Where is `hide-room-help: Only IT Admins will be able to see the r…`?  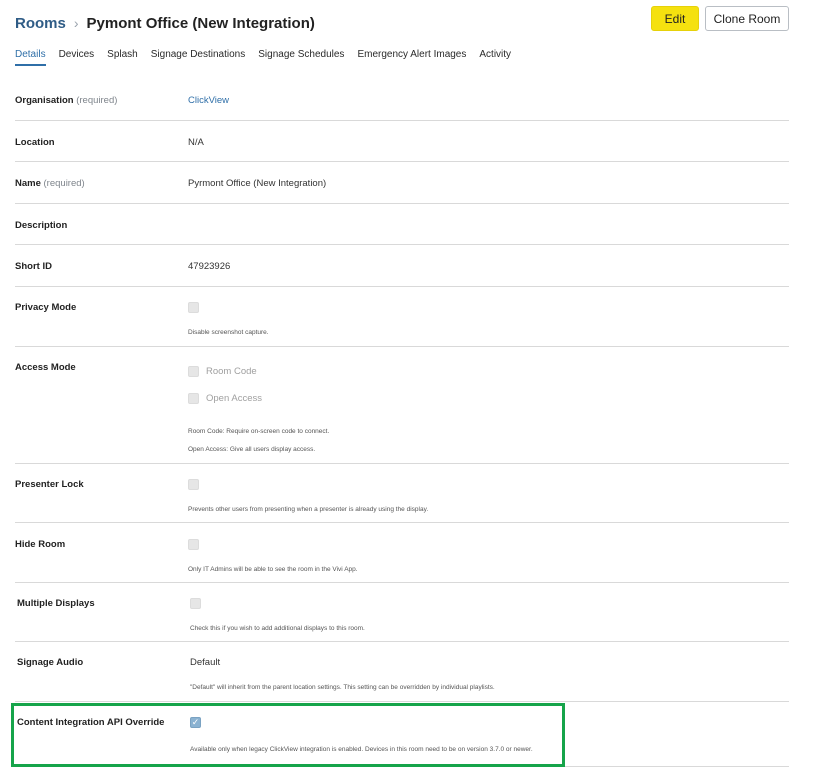
hide-room-help: Only IT Admins will be able to see the r… is located at coordinates (273, 569).